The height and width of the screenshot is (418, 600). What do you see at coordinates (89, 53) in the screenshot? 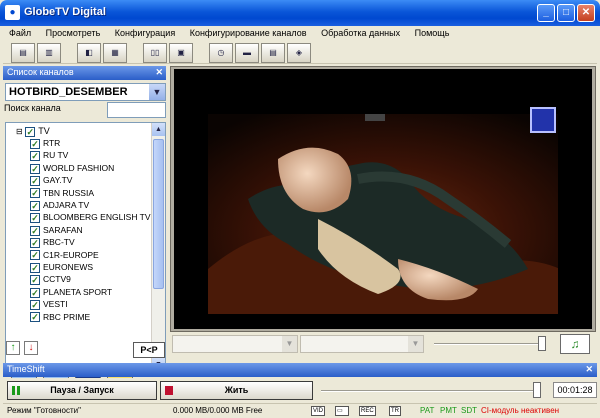
I see `record-icon: ◧` at bounding box center [89, 53].